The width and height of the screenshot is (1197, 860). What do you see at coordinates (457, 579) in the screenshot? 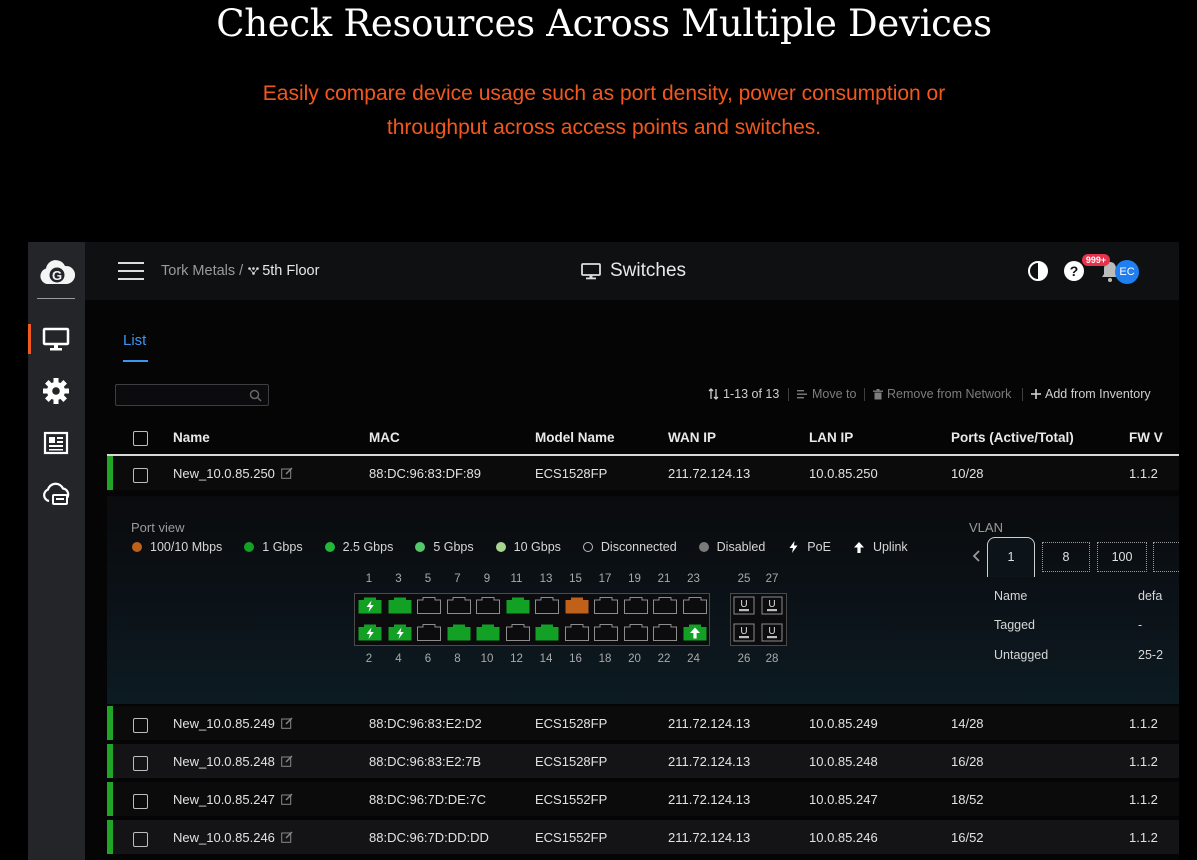
I see `port-number: 7` at bounding box center [457, 579].